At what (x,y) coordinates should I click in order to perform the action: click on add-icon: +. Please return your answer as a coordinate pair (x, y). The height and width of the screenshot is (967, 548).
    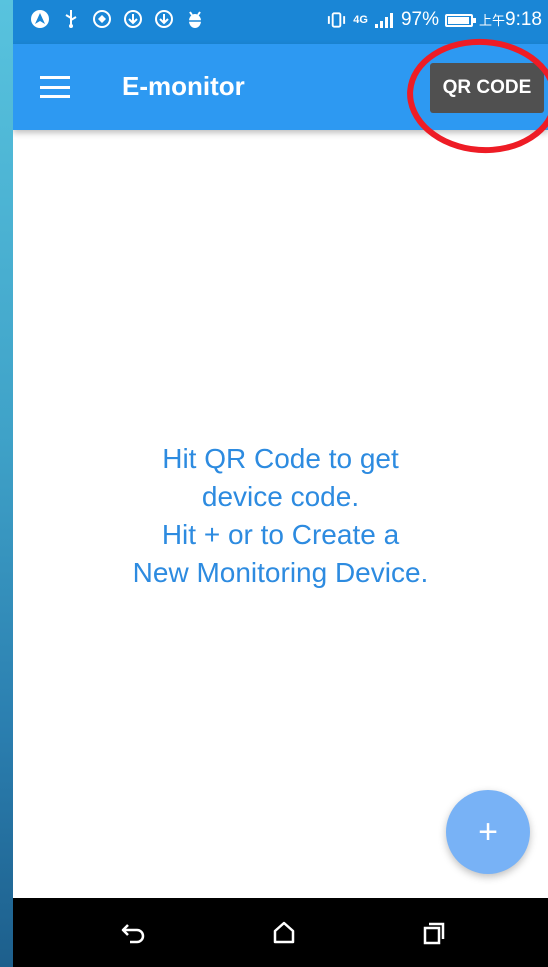
    Looking at the image, I should click on (488, 831).